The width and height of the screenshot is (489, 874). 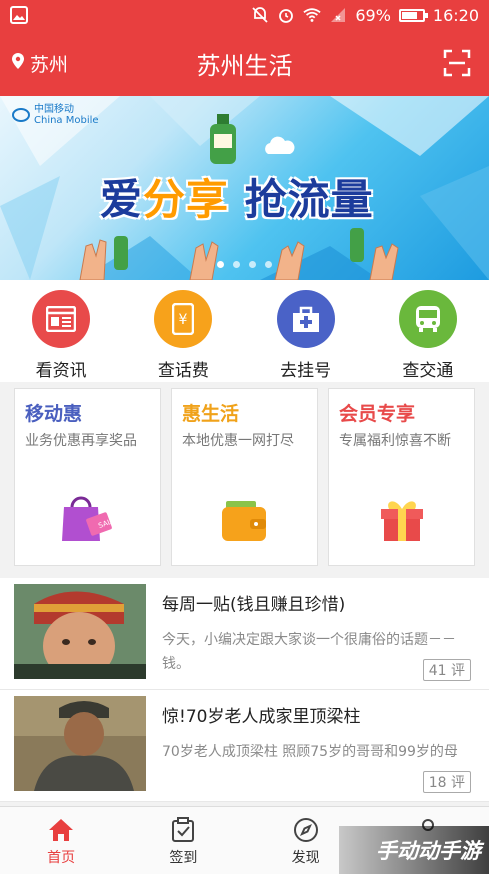 What do you see at coordinates (455, 15) in the screenshot?
I see `clock: 16:20` at bounding box center [455, 15].